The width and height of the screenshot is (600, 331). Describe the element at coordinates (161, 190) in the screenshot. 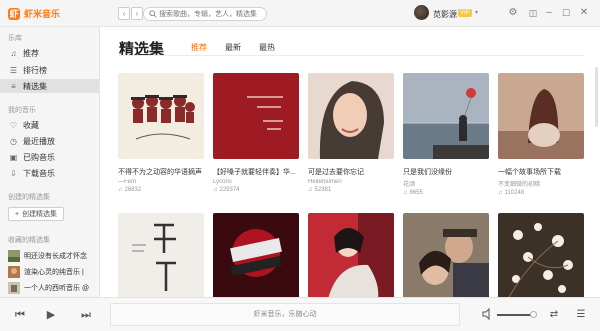

I see `play-count: ♫ 26832` at that location.